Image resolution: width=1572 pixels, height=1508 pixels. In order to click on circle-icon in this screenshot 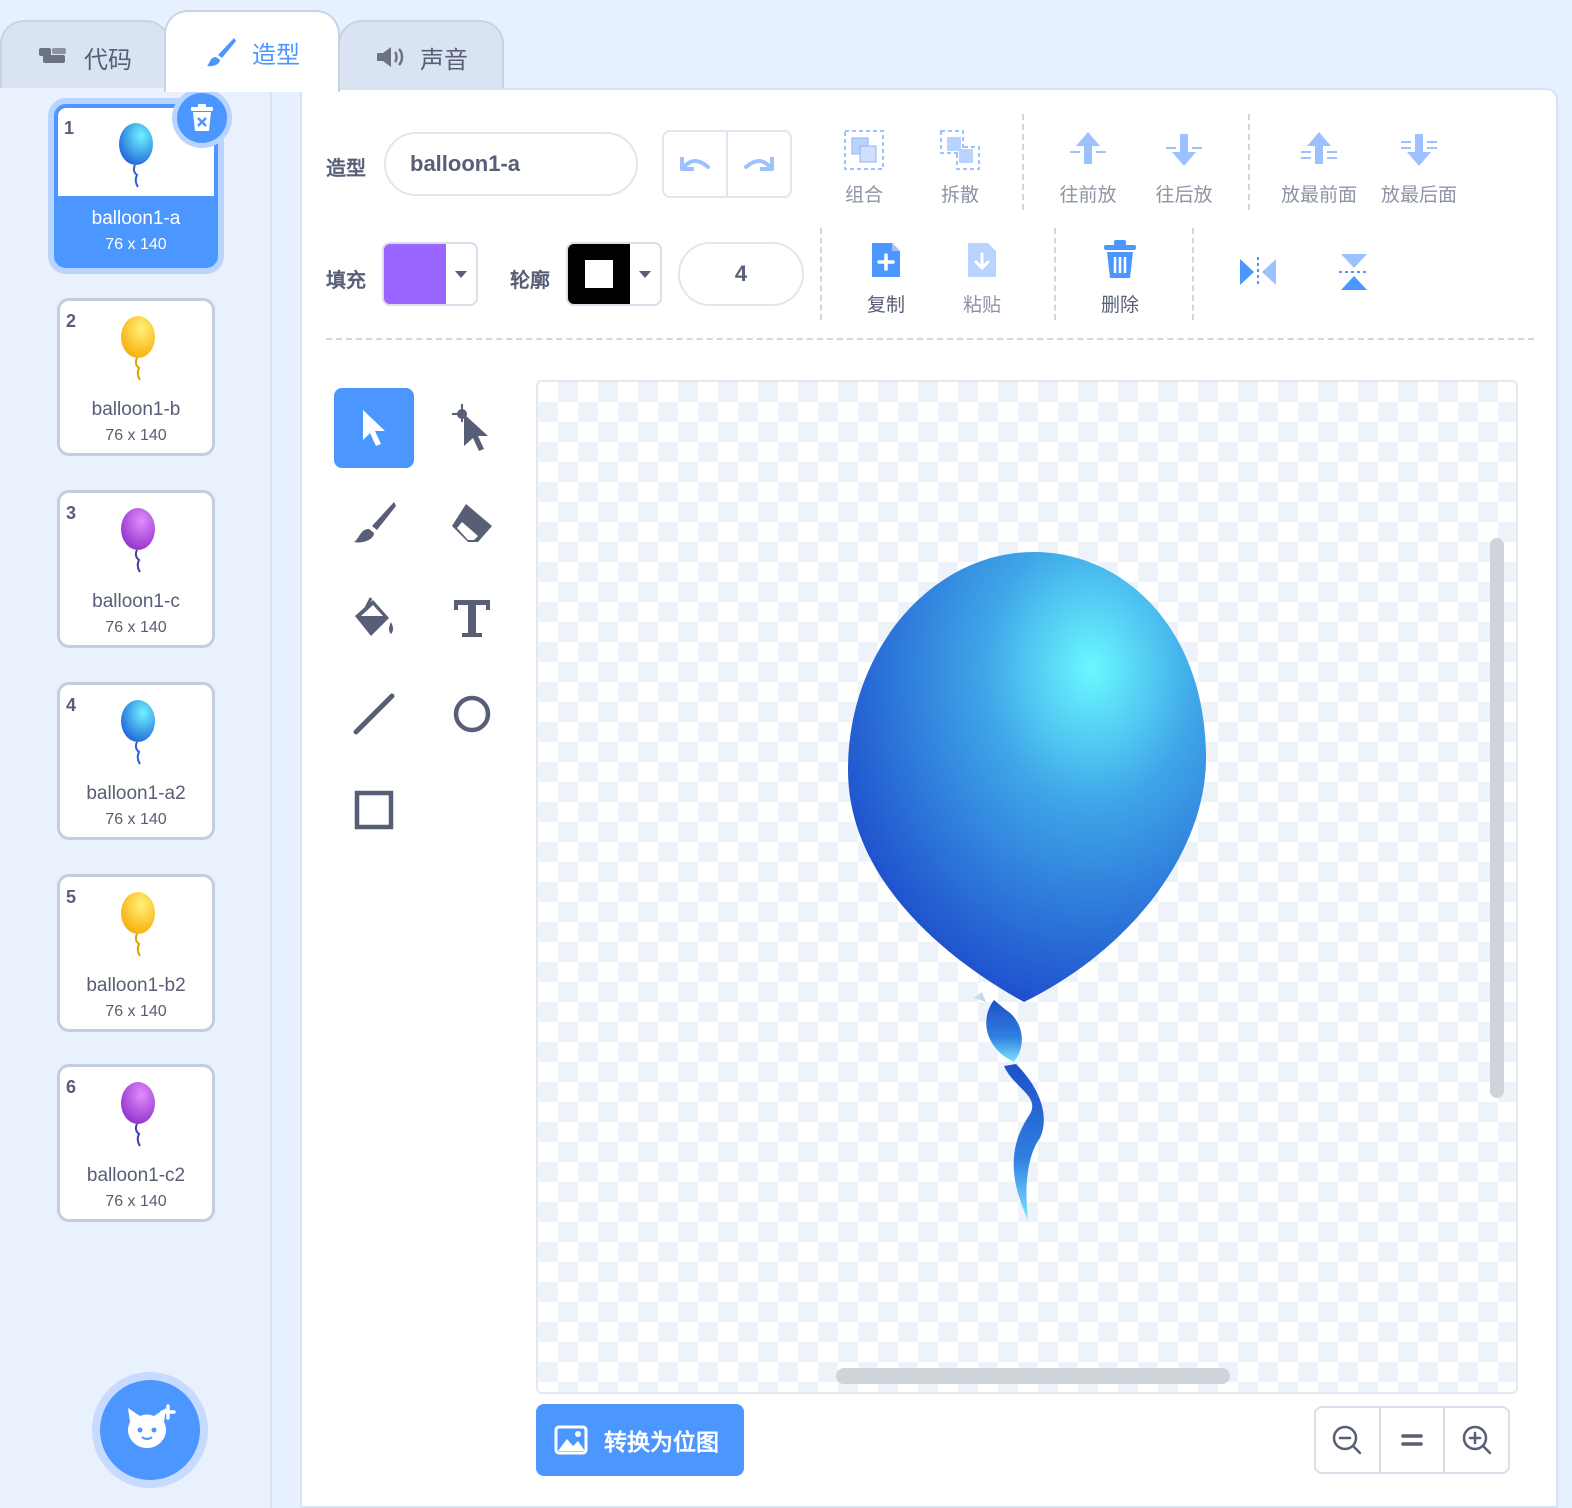, I will do `click(472, 714)`.